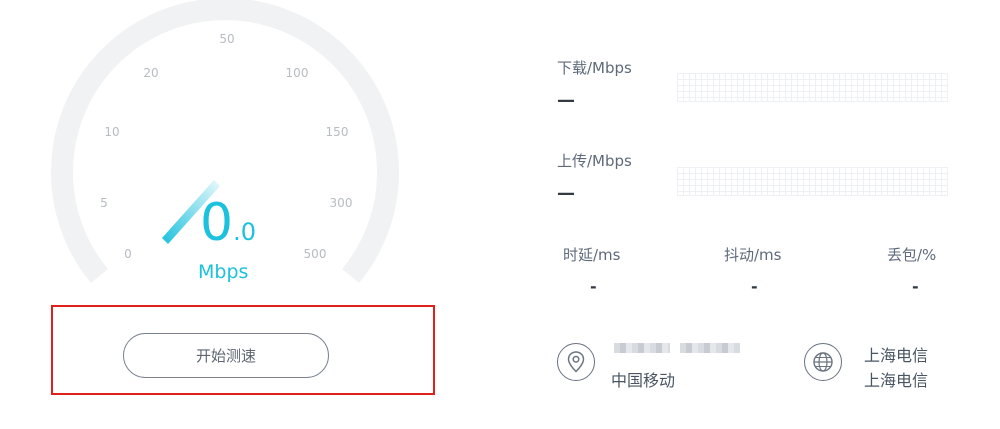 This screenshot has height=429, width=1000. What do you see at coordinates (341, 203) in the screenshot?
I see `gauge-tick-label: 300` at bounding box center [341, 203].